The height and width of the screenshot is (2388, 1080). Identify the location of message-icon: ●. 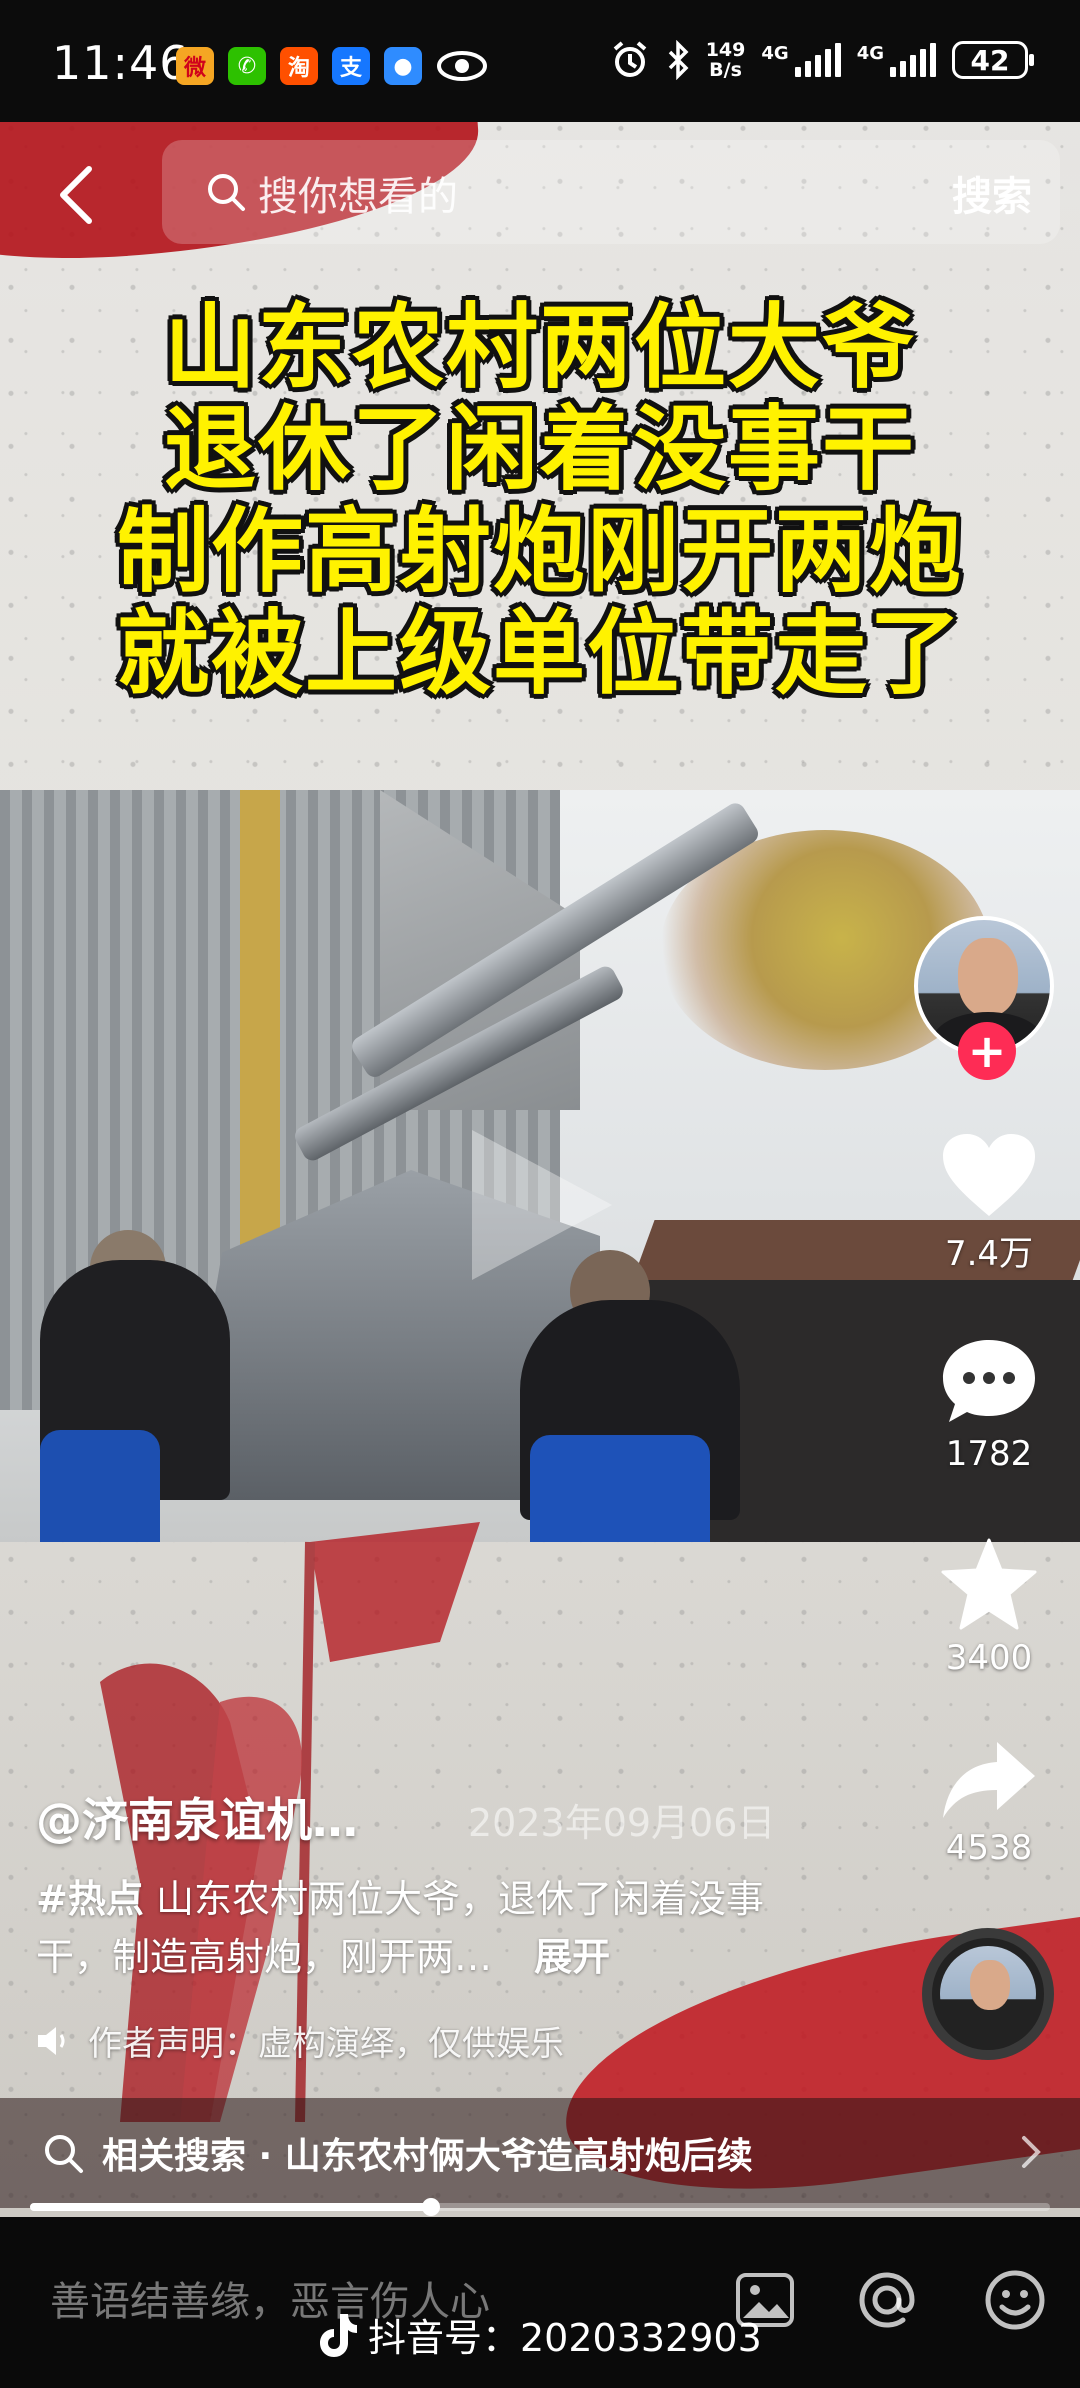
(403, 66).